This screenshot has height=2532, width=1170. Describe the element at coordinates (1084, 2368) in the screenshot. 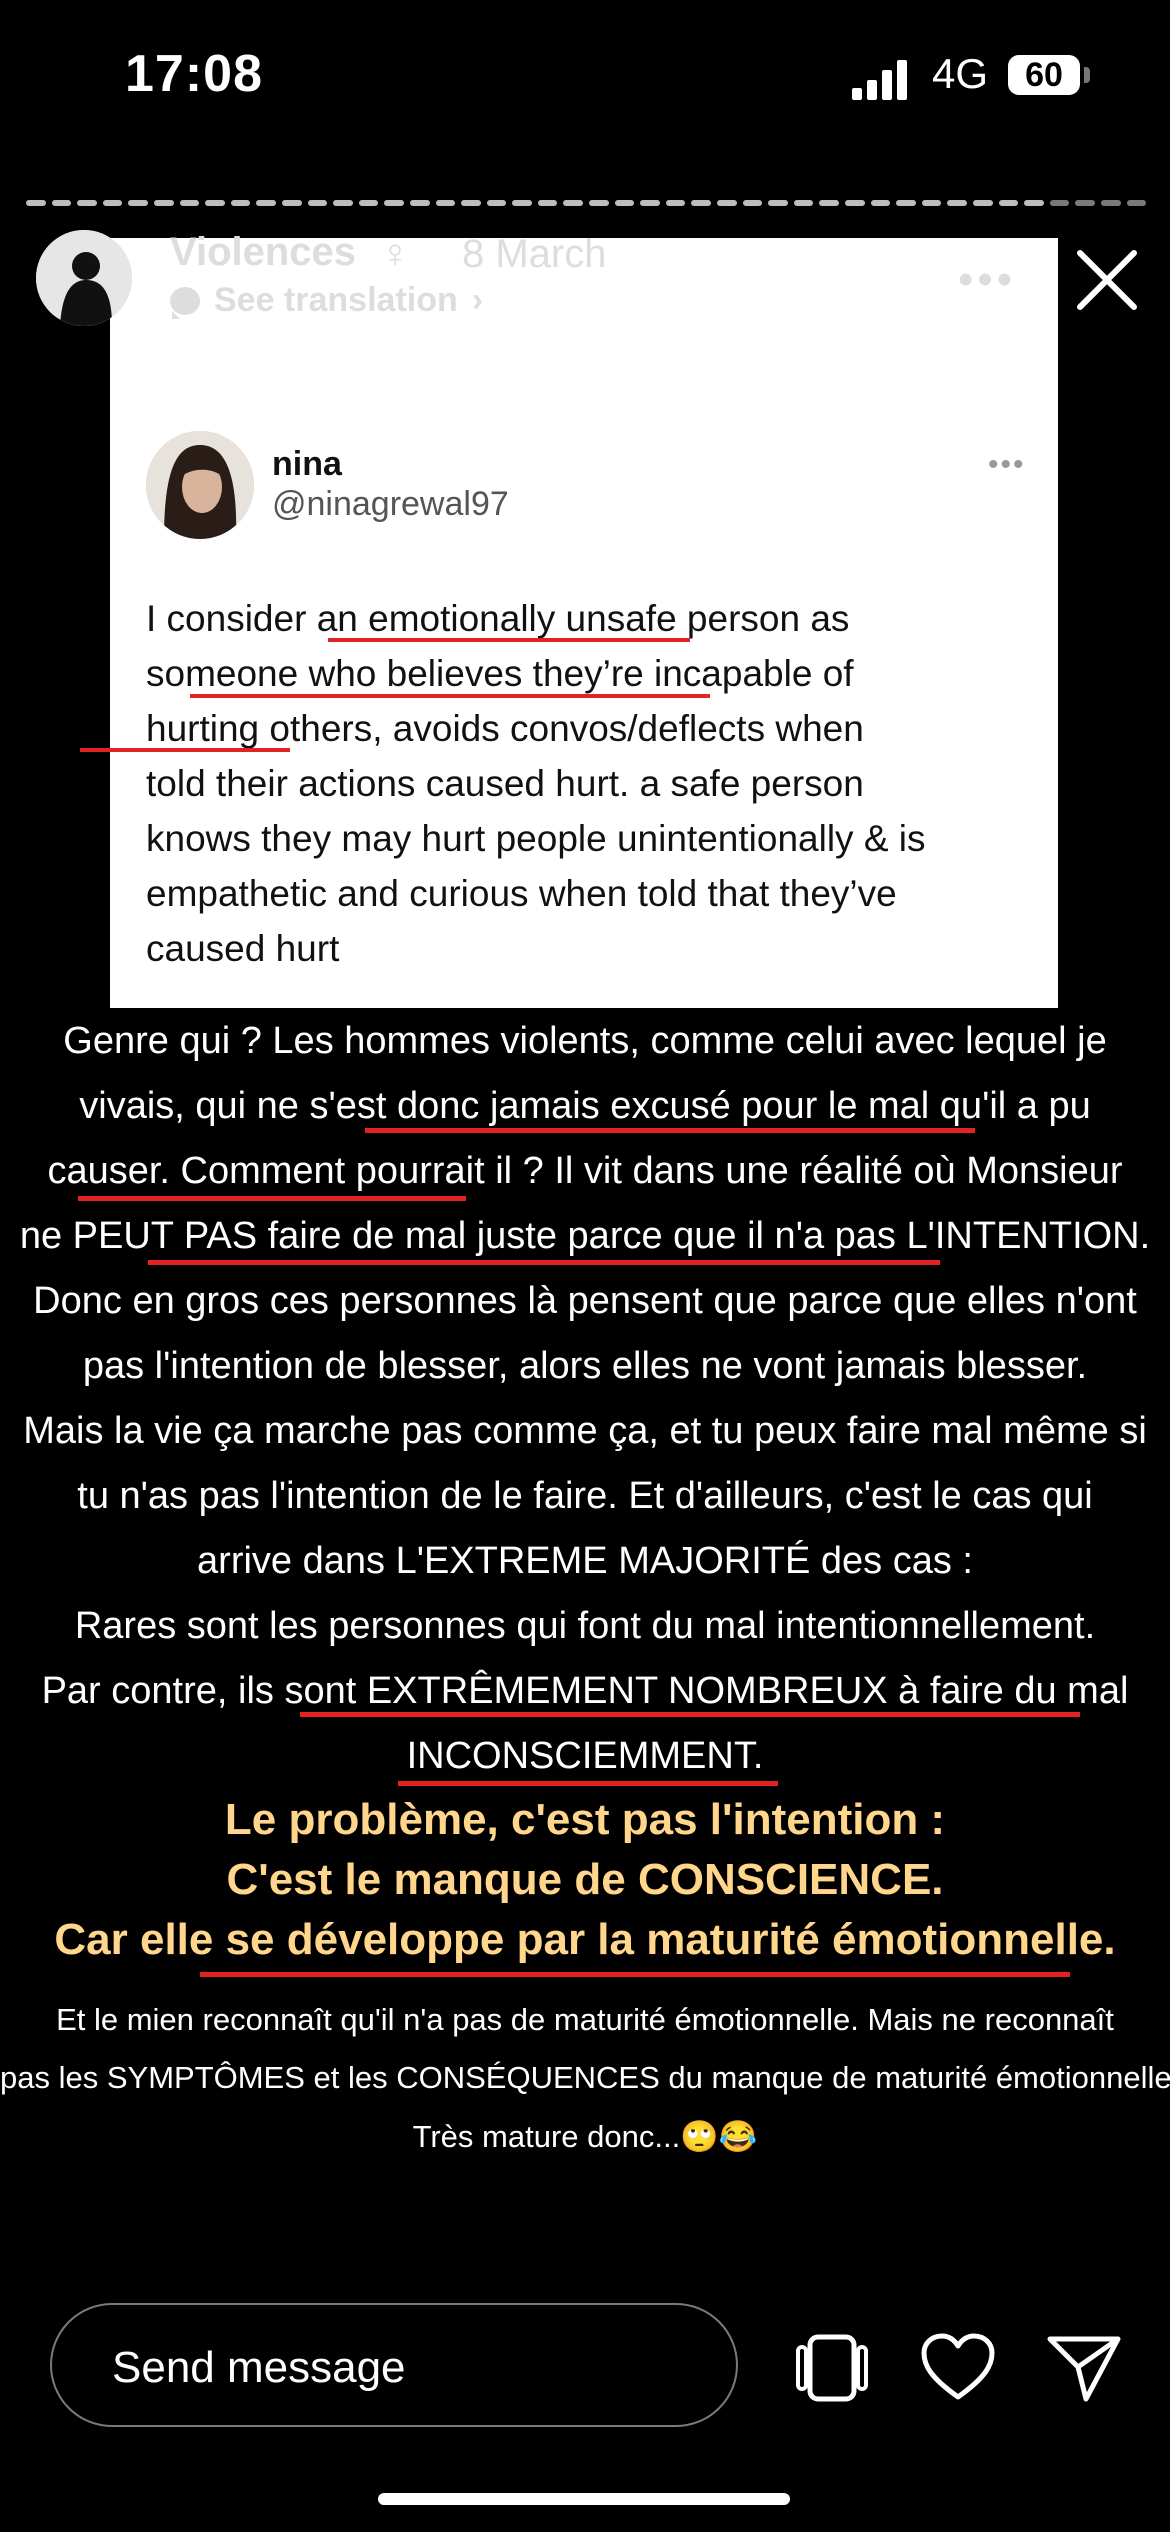

I see `send-icon` at that location.